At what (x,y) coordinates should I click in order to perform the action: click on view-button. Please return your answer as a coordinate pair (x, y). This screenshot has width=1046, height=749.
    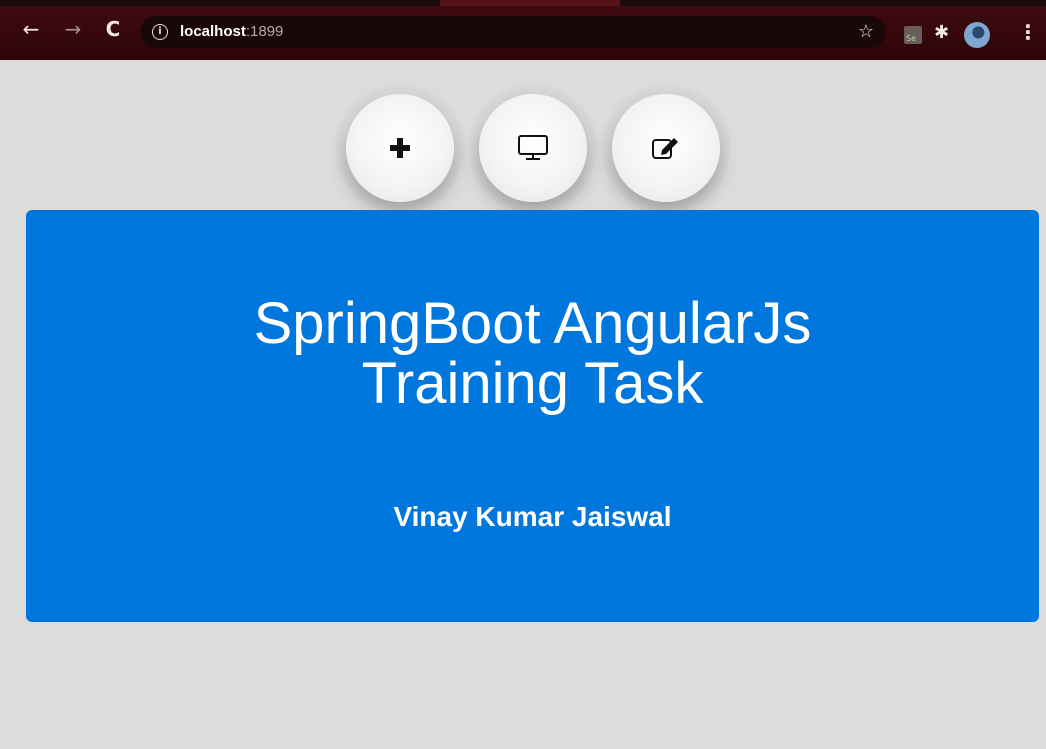
    Looking at the image, I should click on (533, 148).